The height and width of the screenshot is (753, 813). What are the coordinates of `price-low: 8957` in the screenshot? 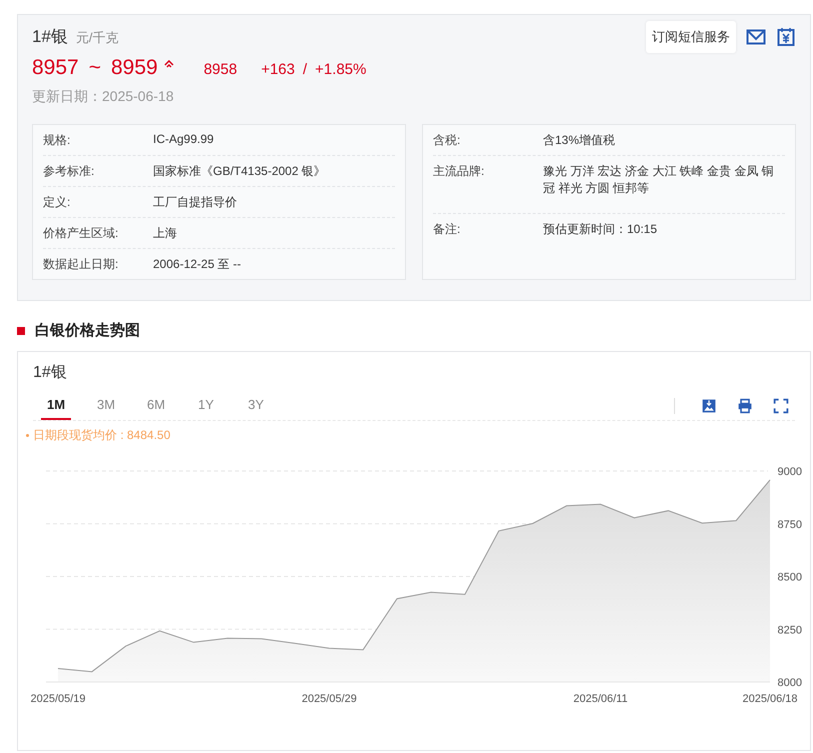 It's located at (55, 68).